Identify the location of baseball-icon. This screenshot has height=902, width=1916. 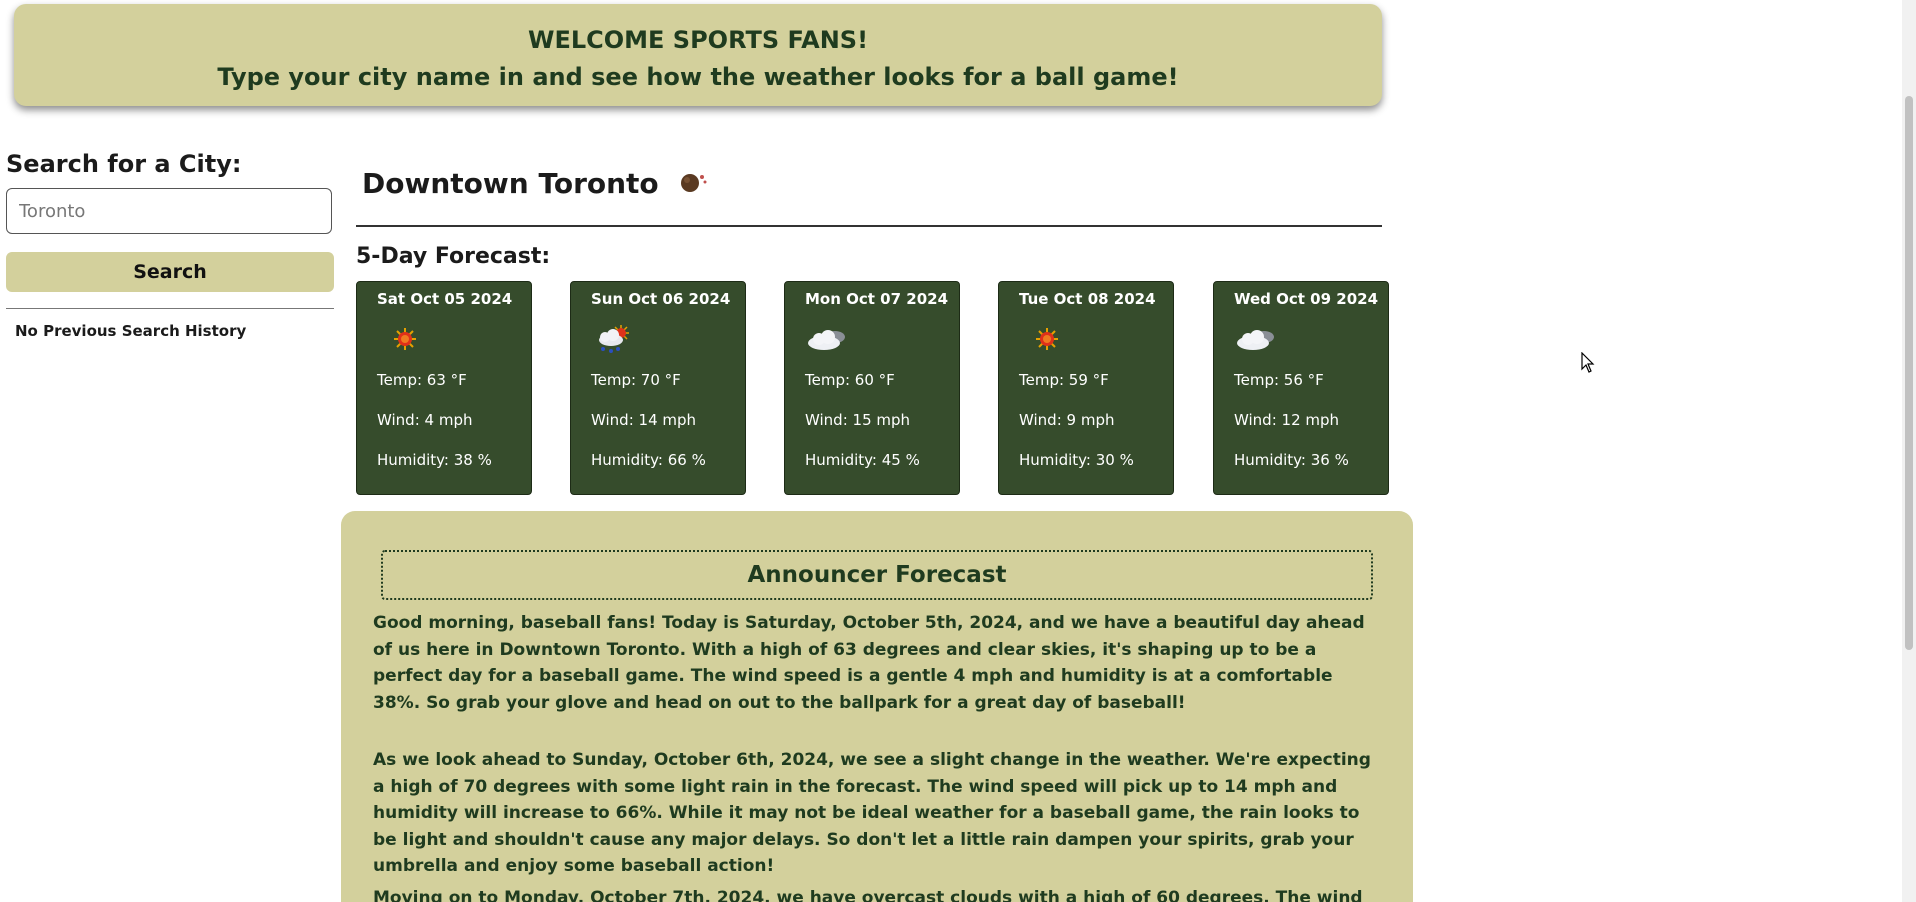
(693, 185).